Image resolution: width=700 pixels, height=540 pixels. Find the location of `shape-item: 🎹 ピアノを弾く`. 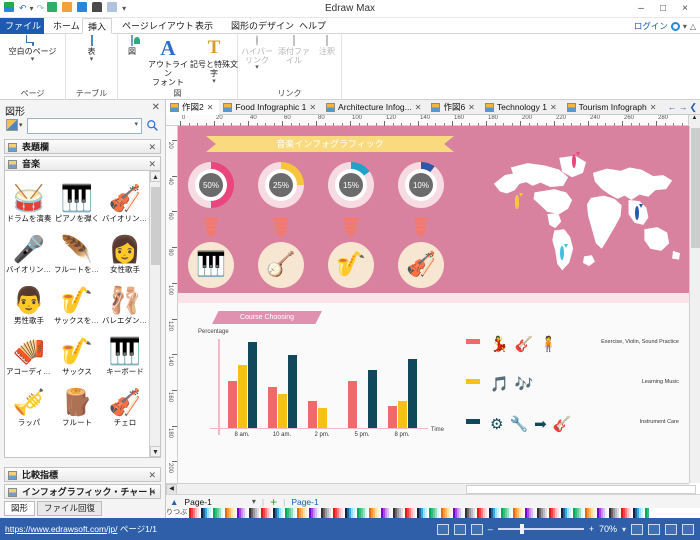

shape-item: 🎹 ピアノを弾く is located at coordinates (77, 198).